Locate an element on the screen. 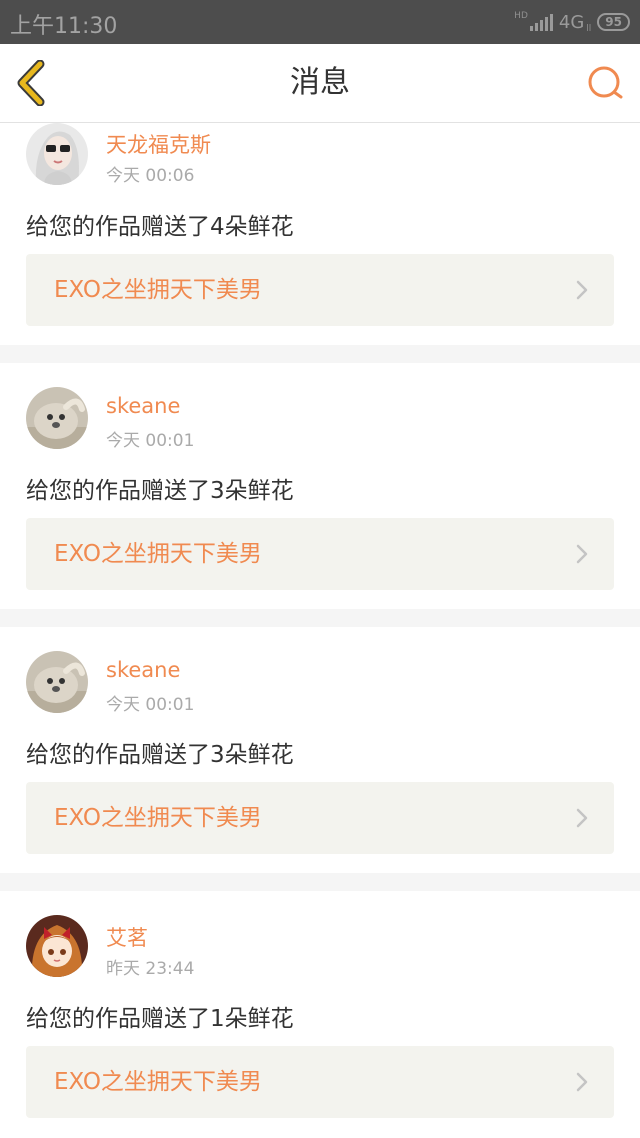 The width and height of the screenshot is (640, 1138). page-title: 消息 is located at coordinates (320, 82).